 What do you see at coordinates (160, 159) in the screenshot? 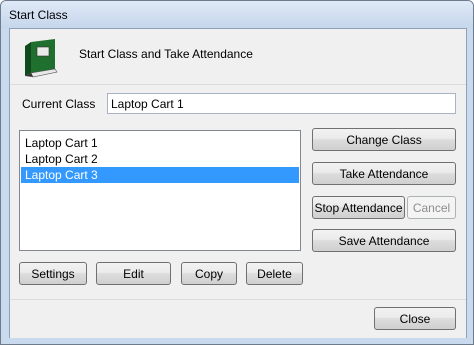
I see `list-item: Laptop Cart 2` at bounding box center [160, 159].